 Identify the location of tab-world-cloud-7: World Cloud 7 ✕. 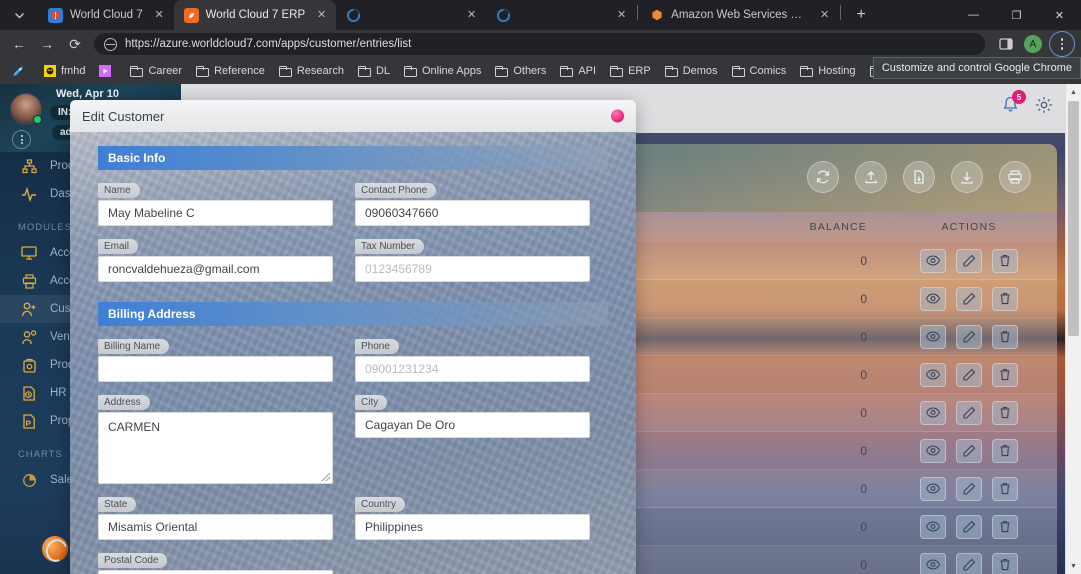
(106, 15).